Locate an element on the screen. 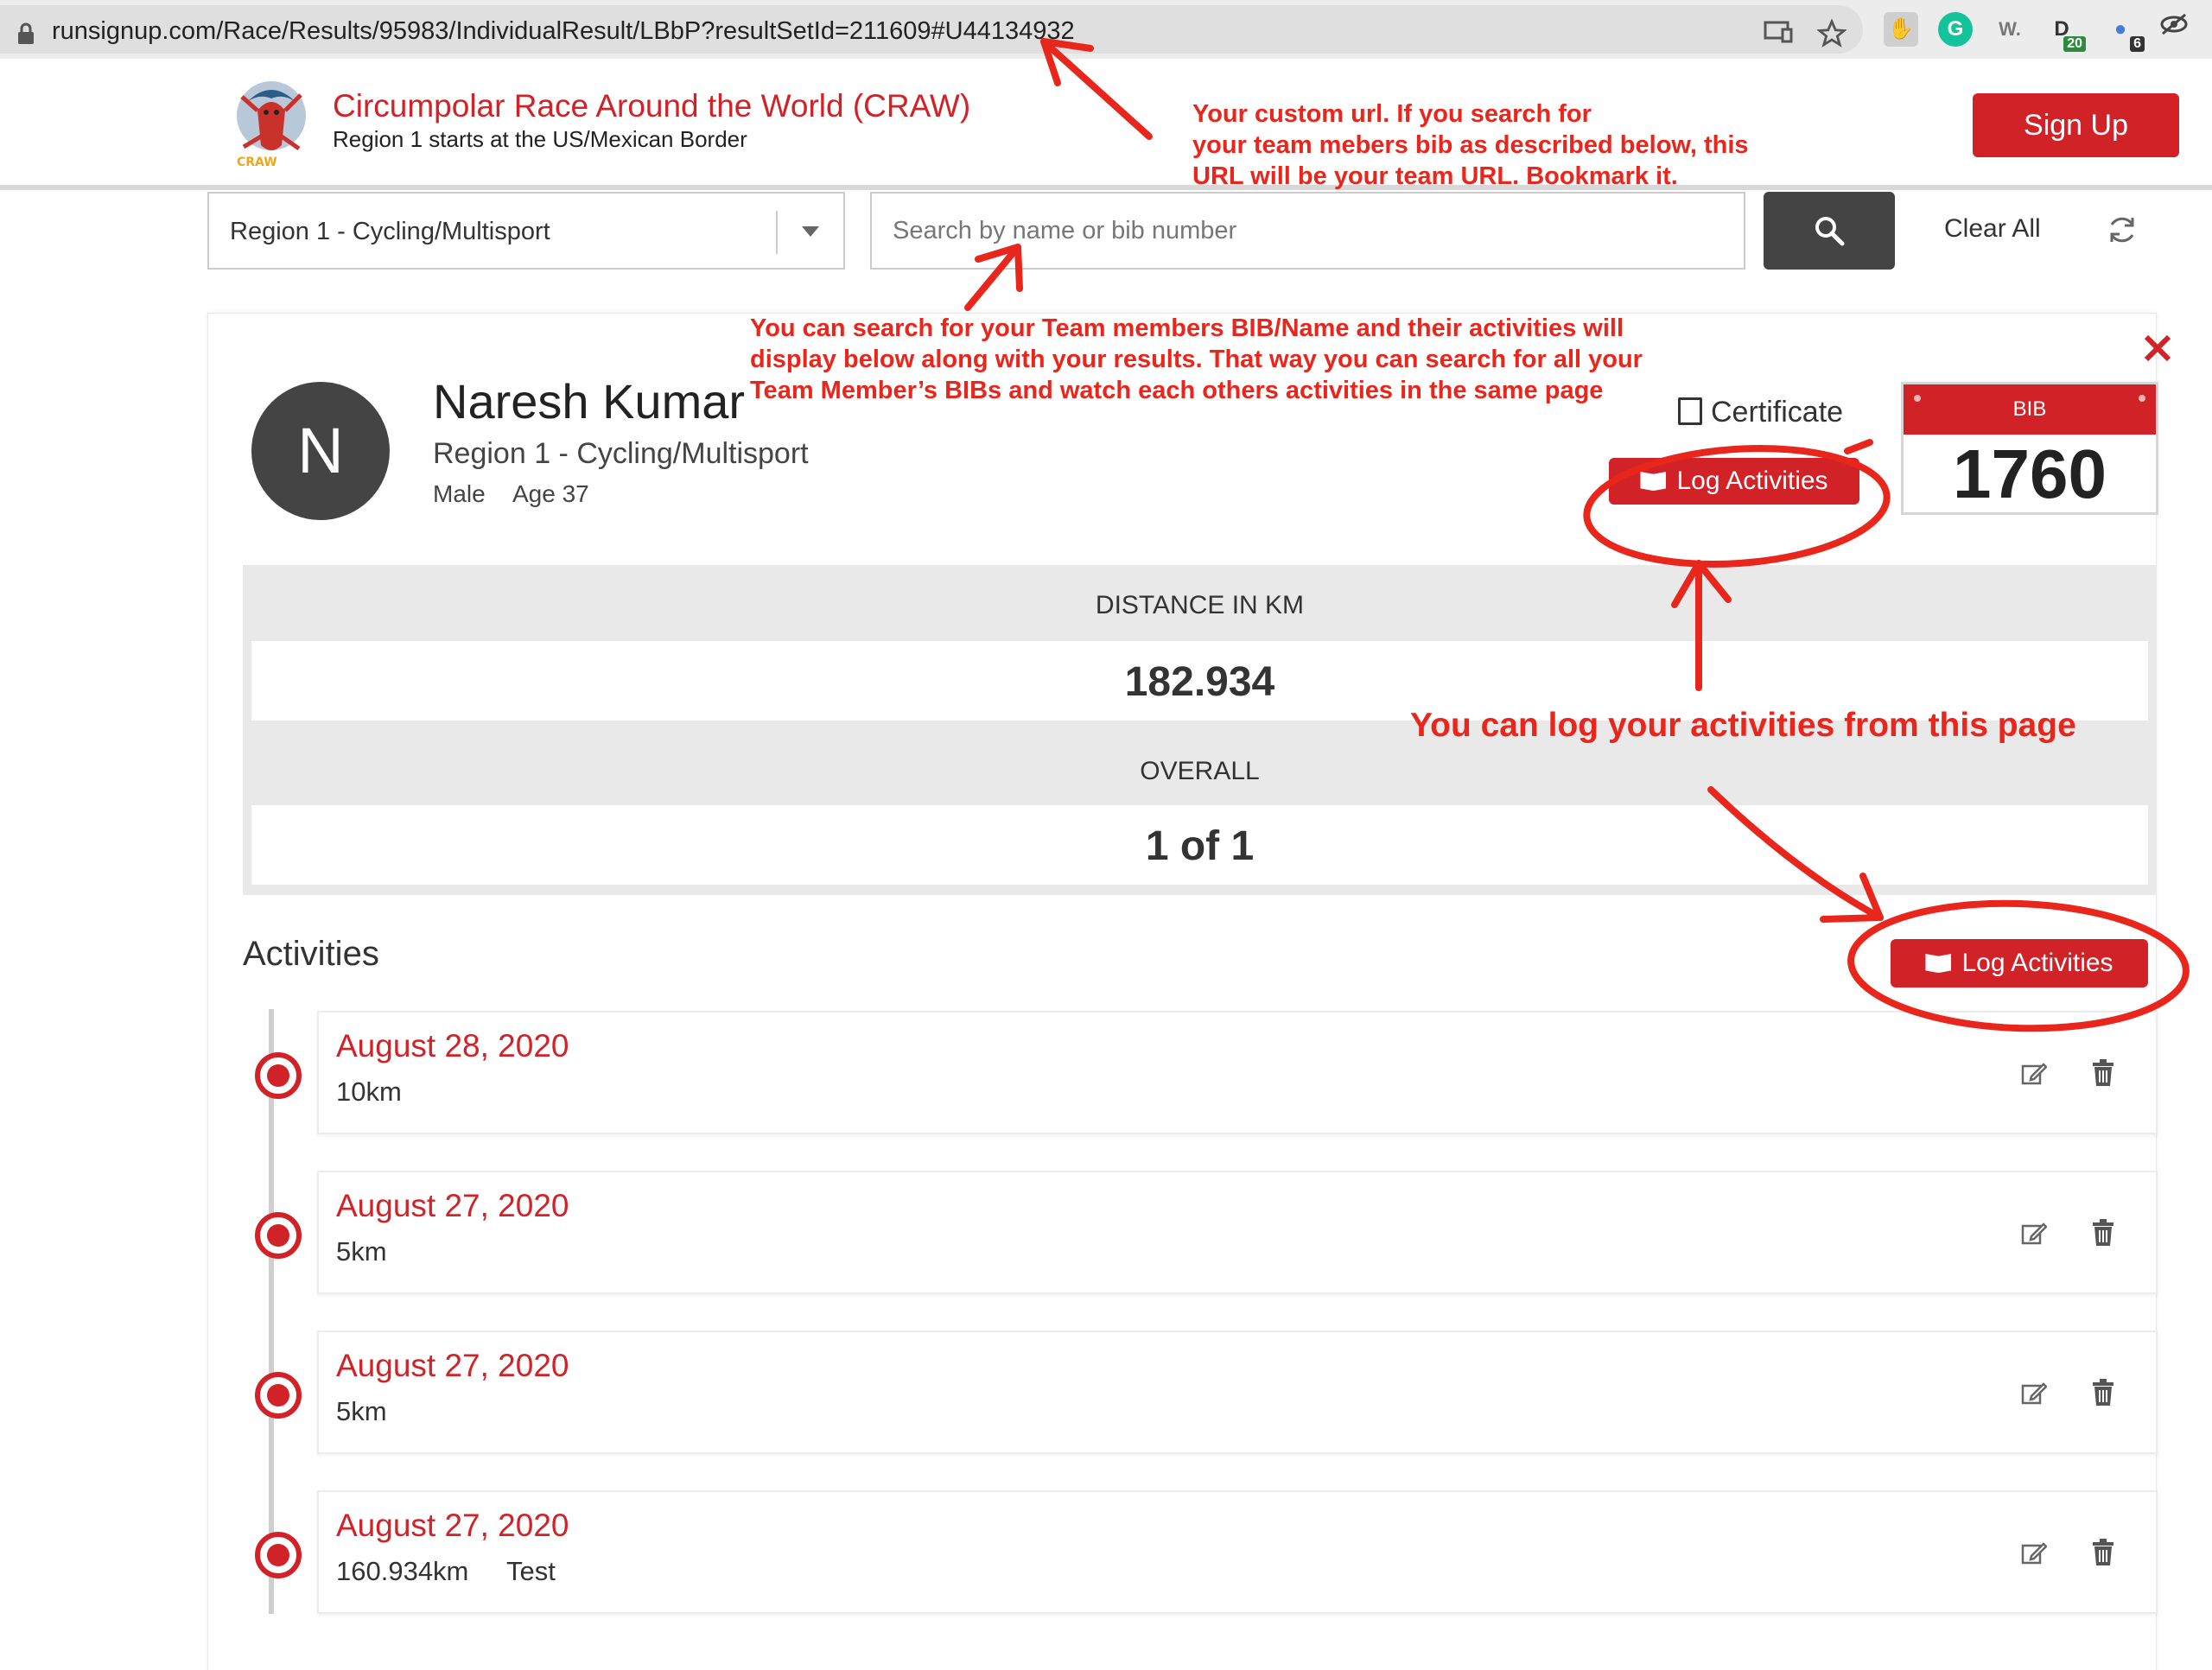 The width and height of the screenshot is (2212, 1670). stat-label-distance: DISTANCE IN KM is located at coordinates (1200, 605).